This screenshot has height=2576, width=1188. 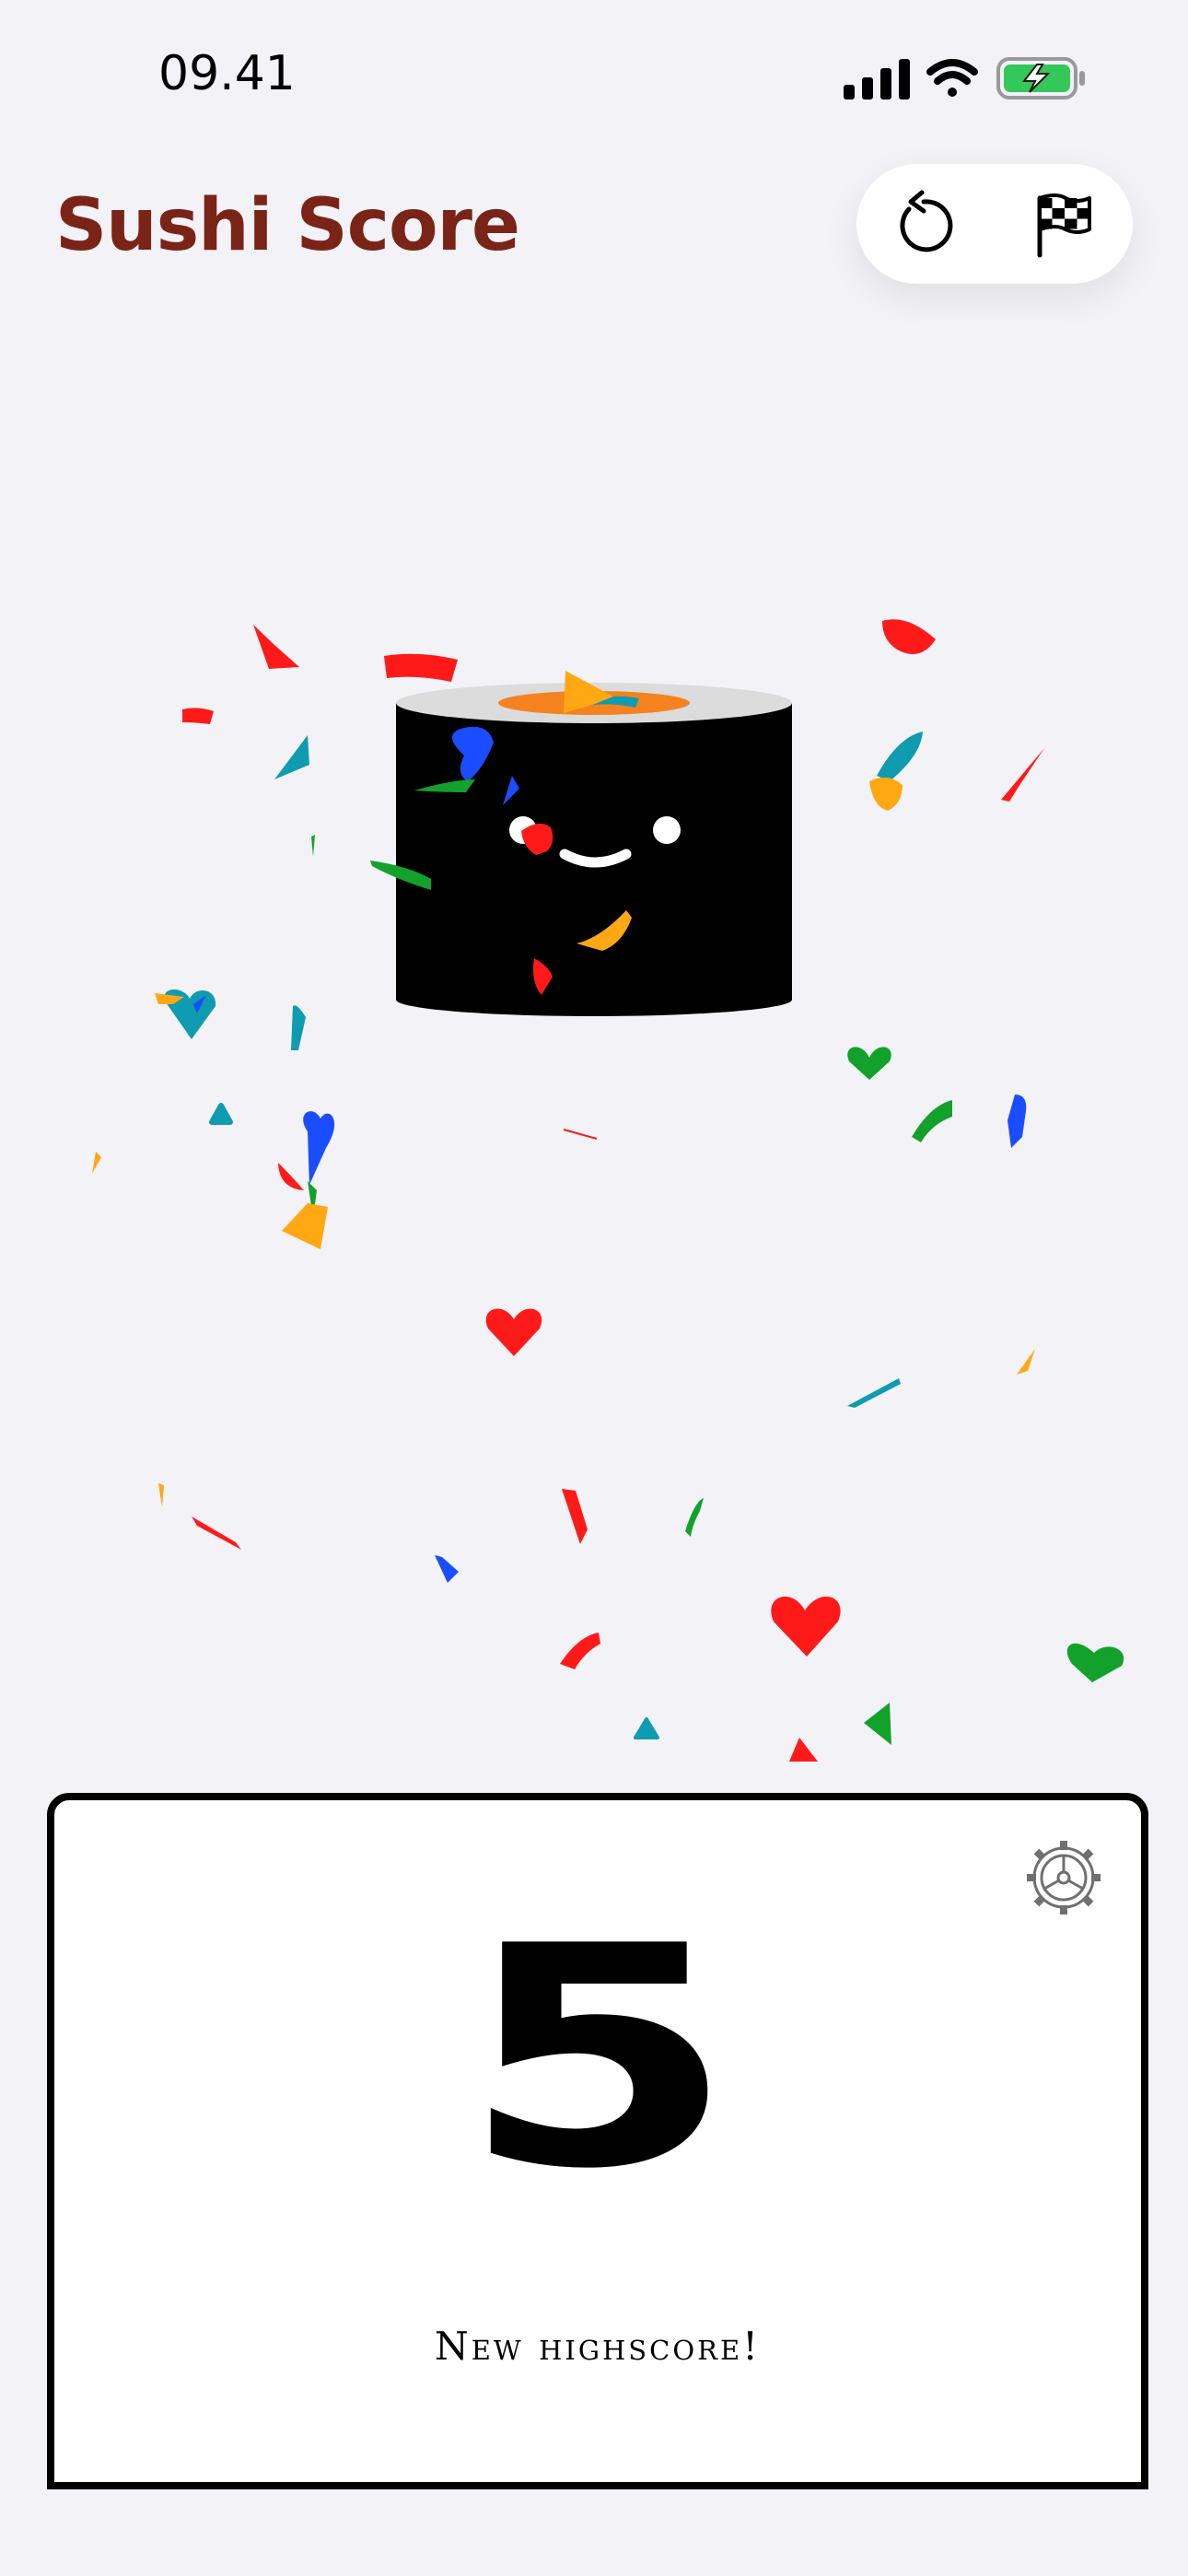 I want to click on highscore-message: New highscore!, so click(x=598, y=2346).